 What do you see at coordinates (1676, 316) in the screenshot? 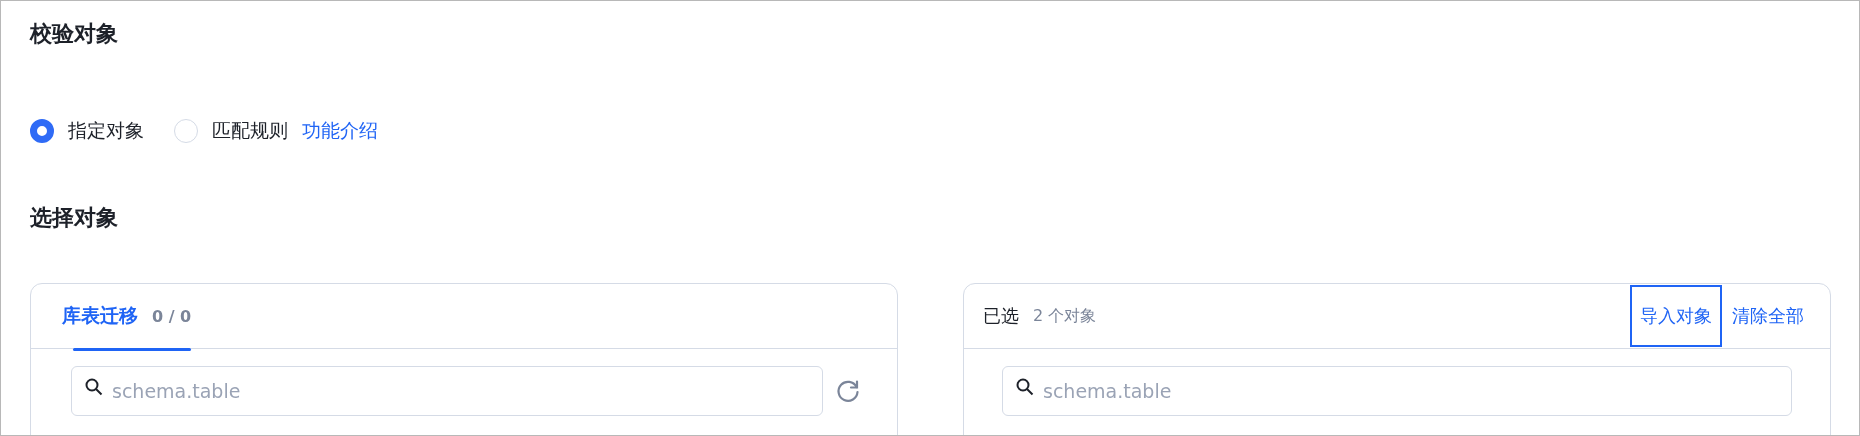
I see `action-button: 导入对象` at bounding box center [1676, 316].